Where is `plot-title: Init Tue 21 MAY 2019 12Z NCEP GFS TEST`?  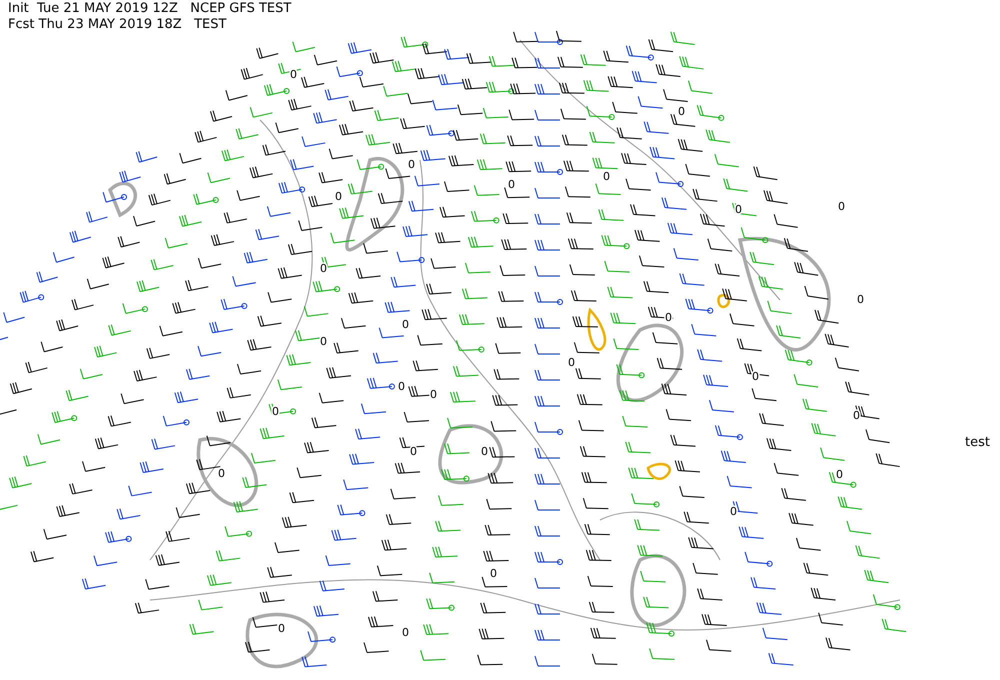 plot-title: Init Tue 21 MAY 2019 12Z NCEP GFS TEST is located at coordinates (150, 9).